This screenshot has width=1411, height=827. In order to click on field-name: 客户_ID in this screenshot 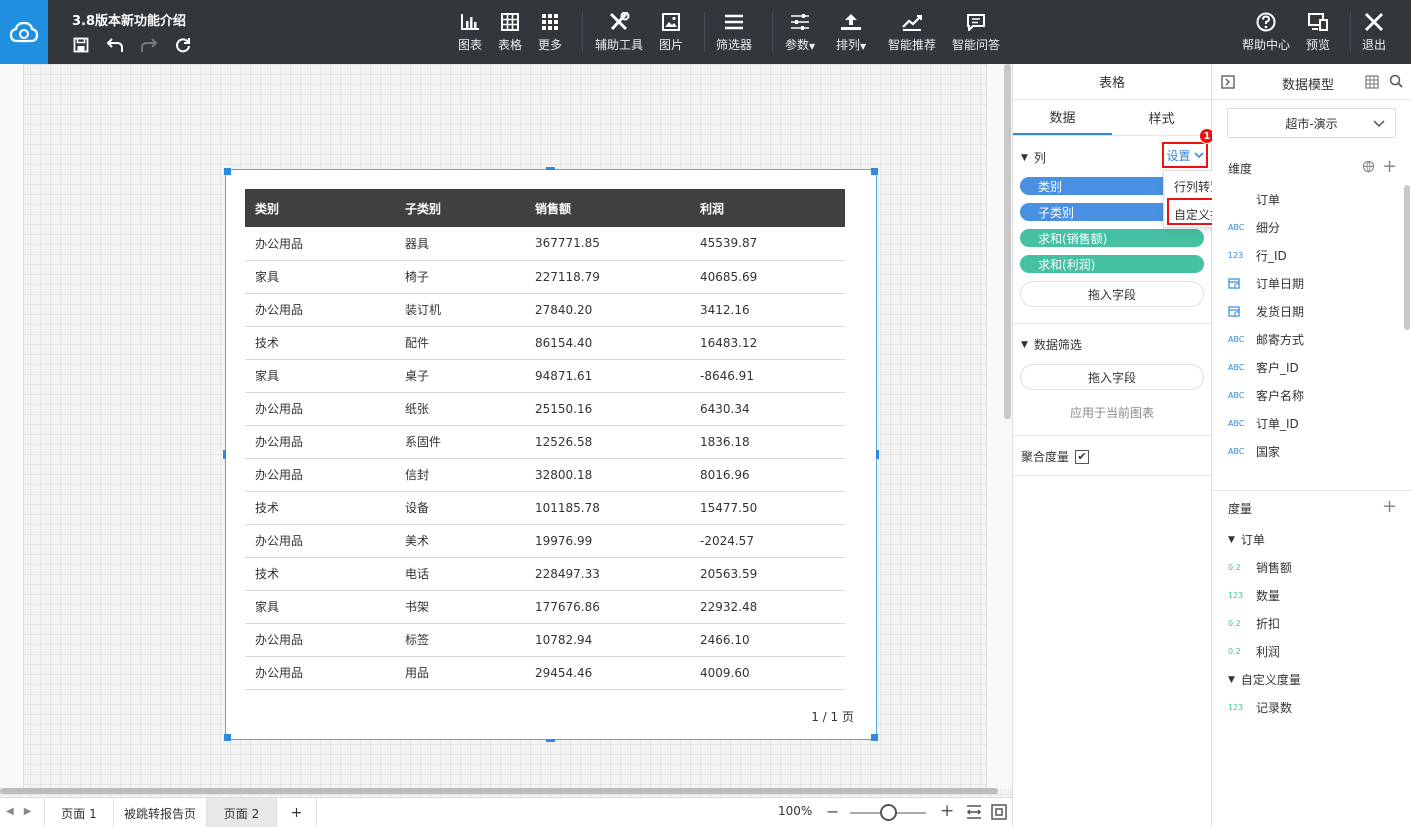, I will do `click(1277, 368)`.